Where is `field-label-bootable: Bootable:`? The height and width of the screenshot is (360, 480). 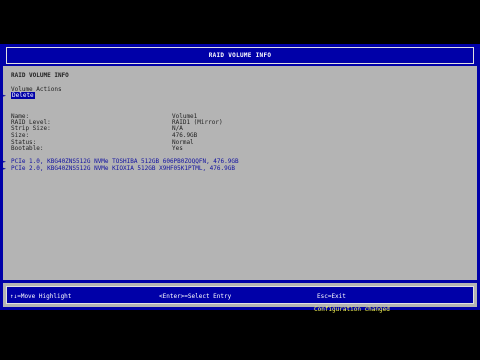
field-label-bootable: Bootable: is located at coordinates (27, 148).